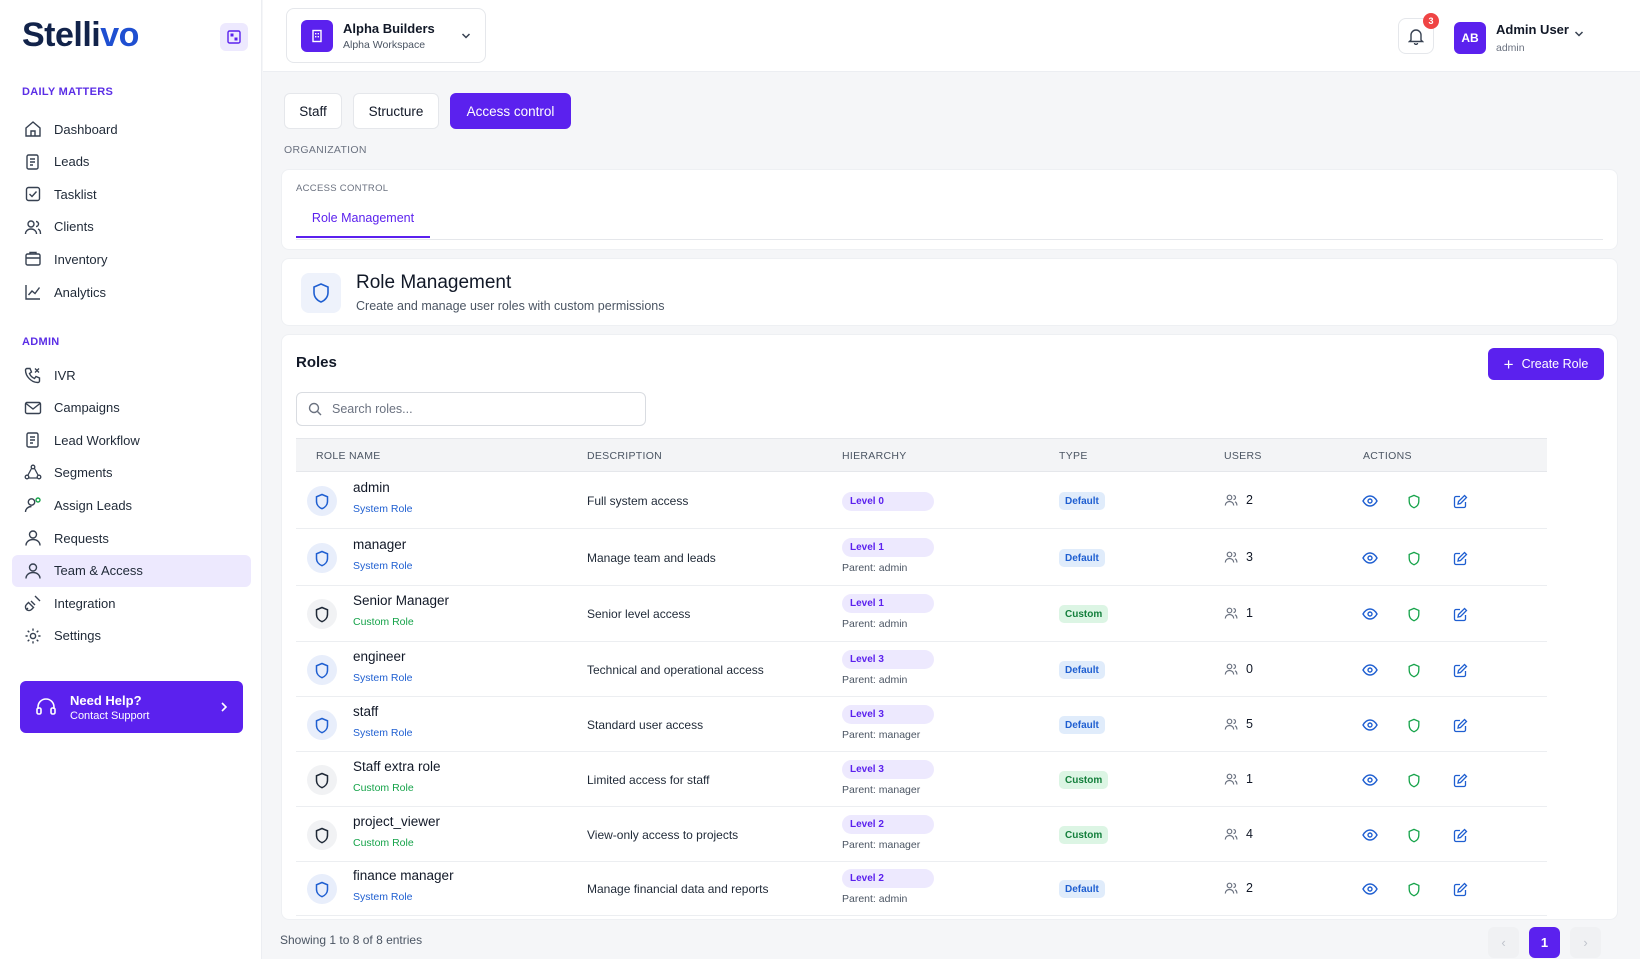 The width and height of the screenshot is (1640, 959). Describe the element at coordinates (348, 456) in the screenshot. I see `col-role-name: ROLE NAME` at that location.